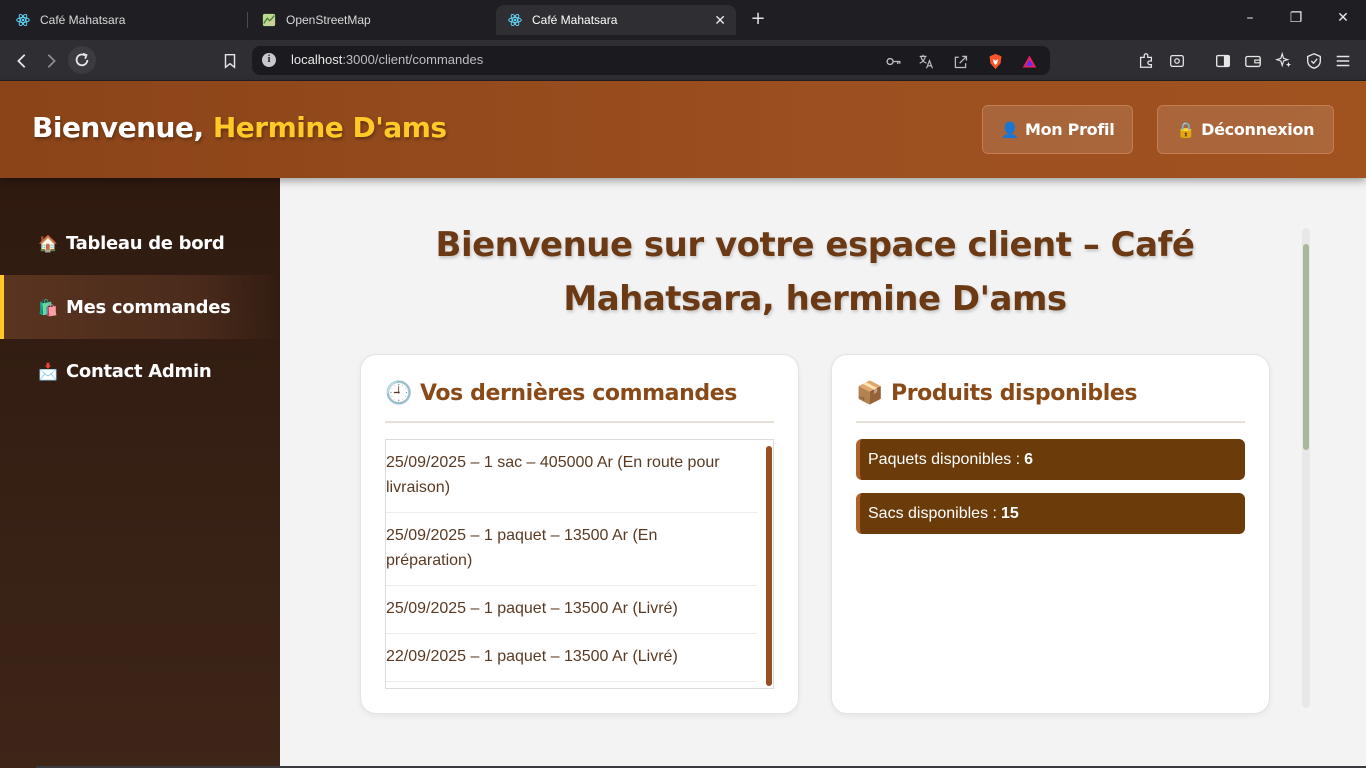 This screenshot has height=768, width=1366. I want to click on brave-shield-icon, so click(995, 61).